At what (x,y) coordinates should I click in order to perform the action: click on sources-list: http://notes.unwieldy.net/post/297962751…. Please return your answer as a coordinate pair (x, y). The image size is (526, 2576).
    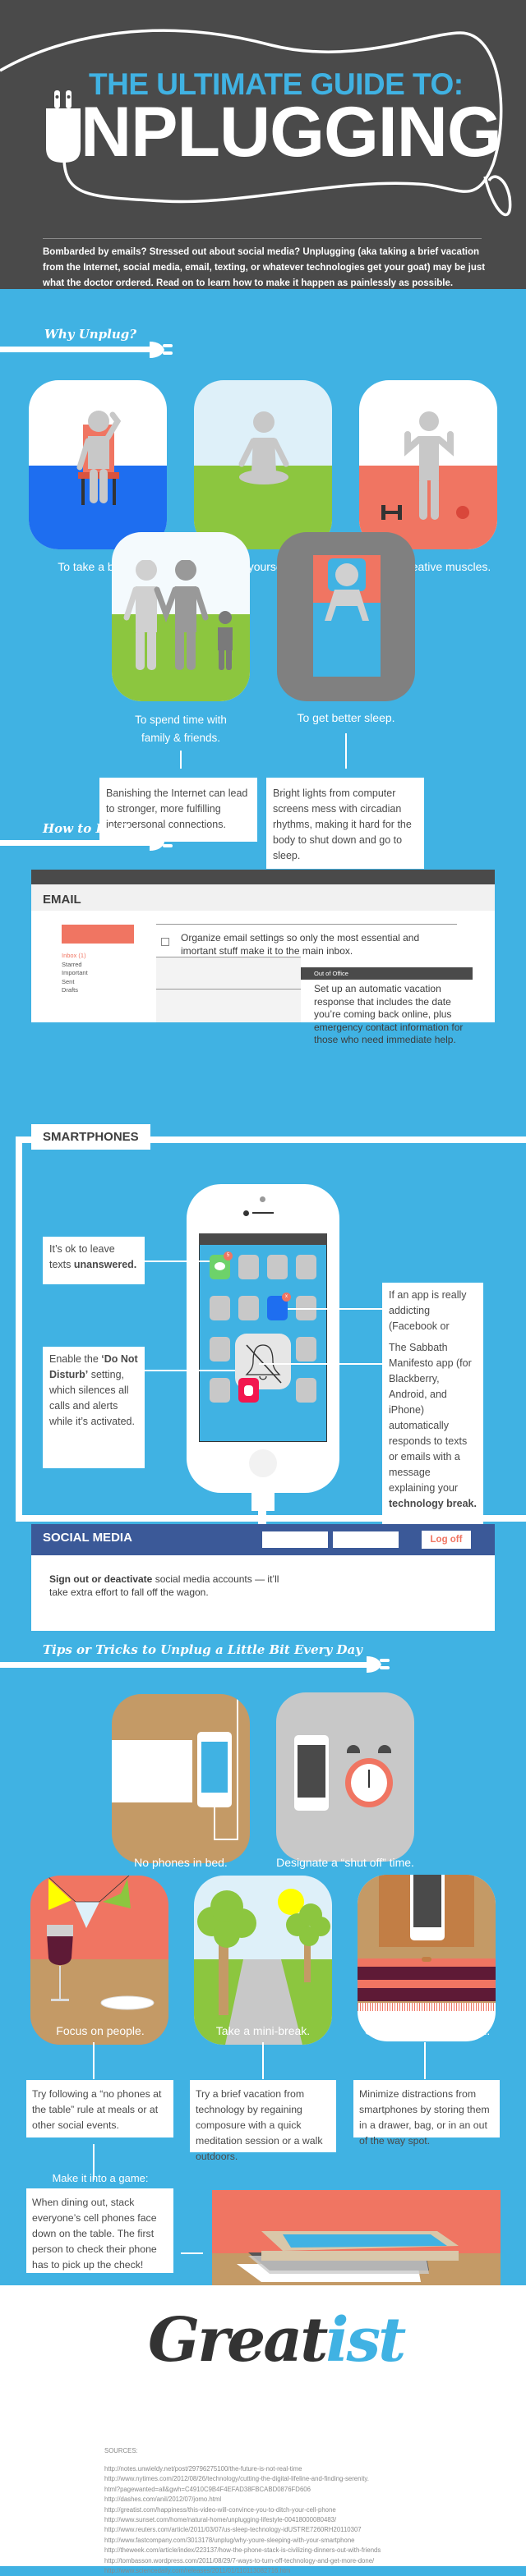
    Looking at the image, I should click on (243, 2520).